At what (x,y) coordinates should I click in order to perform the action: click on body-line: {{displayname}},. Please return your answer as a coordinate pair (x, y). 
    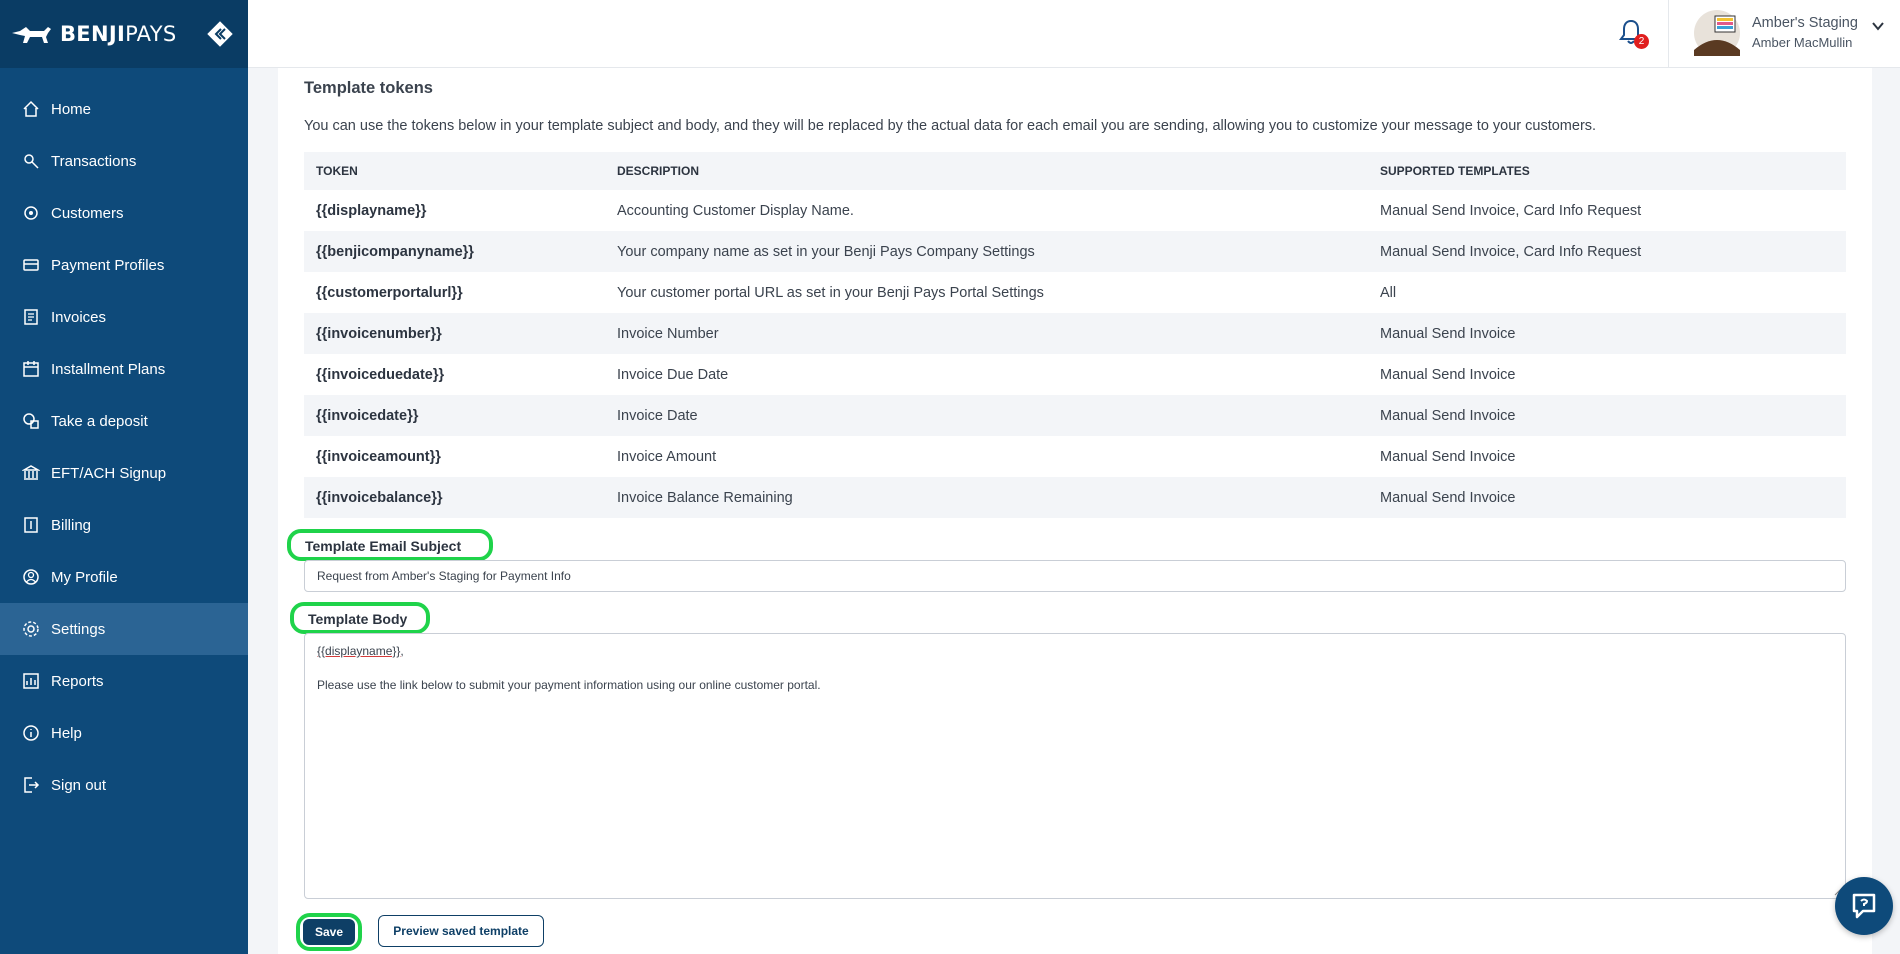
    Looking at the image, I should click on (1075, 653).